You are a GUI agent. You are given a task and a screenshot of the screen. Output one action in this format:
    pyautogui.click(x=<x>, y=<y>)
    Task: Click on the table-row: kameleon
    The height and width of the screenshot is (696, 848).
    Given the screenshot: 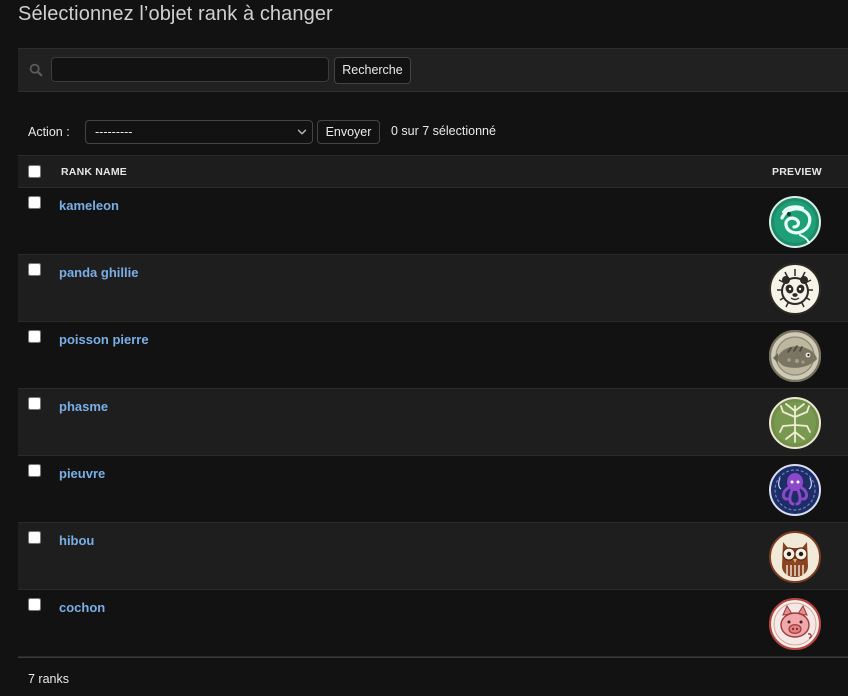 What is the action you would take?
    pyautogui.click(x=433, y=221)
    